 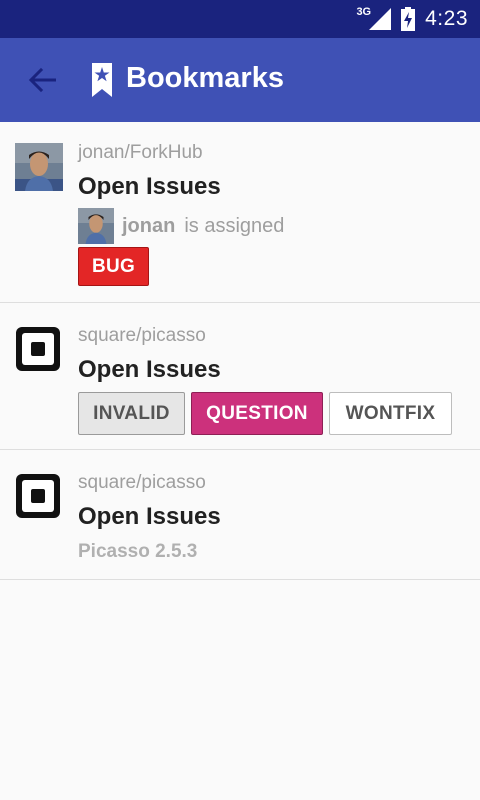 What do you see at coordinates (138, 551) in the screenshot?
I see `milestone-text: Picasso 2.5.3` at bounding box center [138, 551].